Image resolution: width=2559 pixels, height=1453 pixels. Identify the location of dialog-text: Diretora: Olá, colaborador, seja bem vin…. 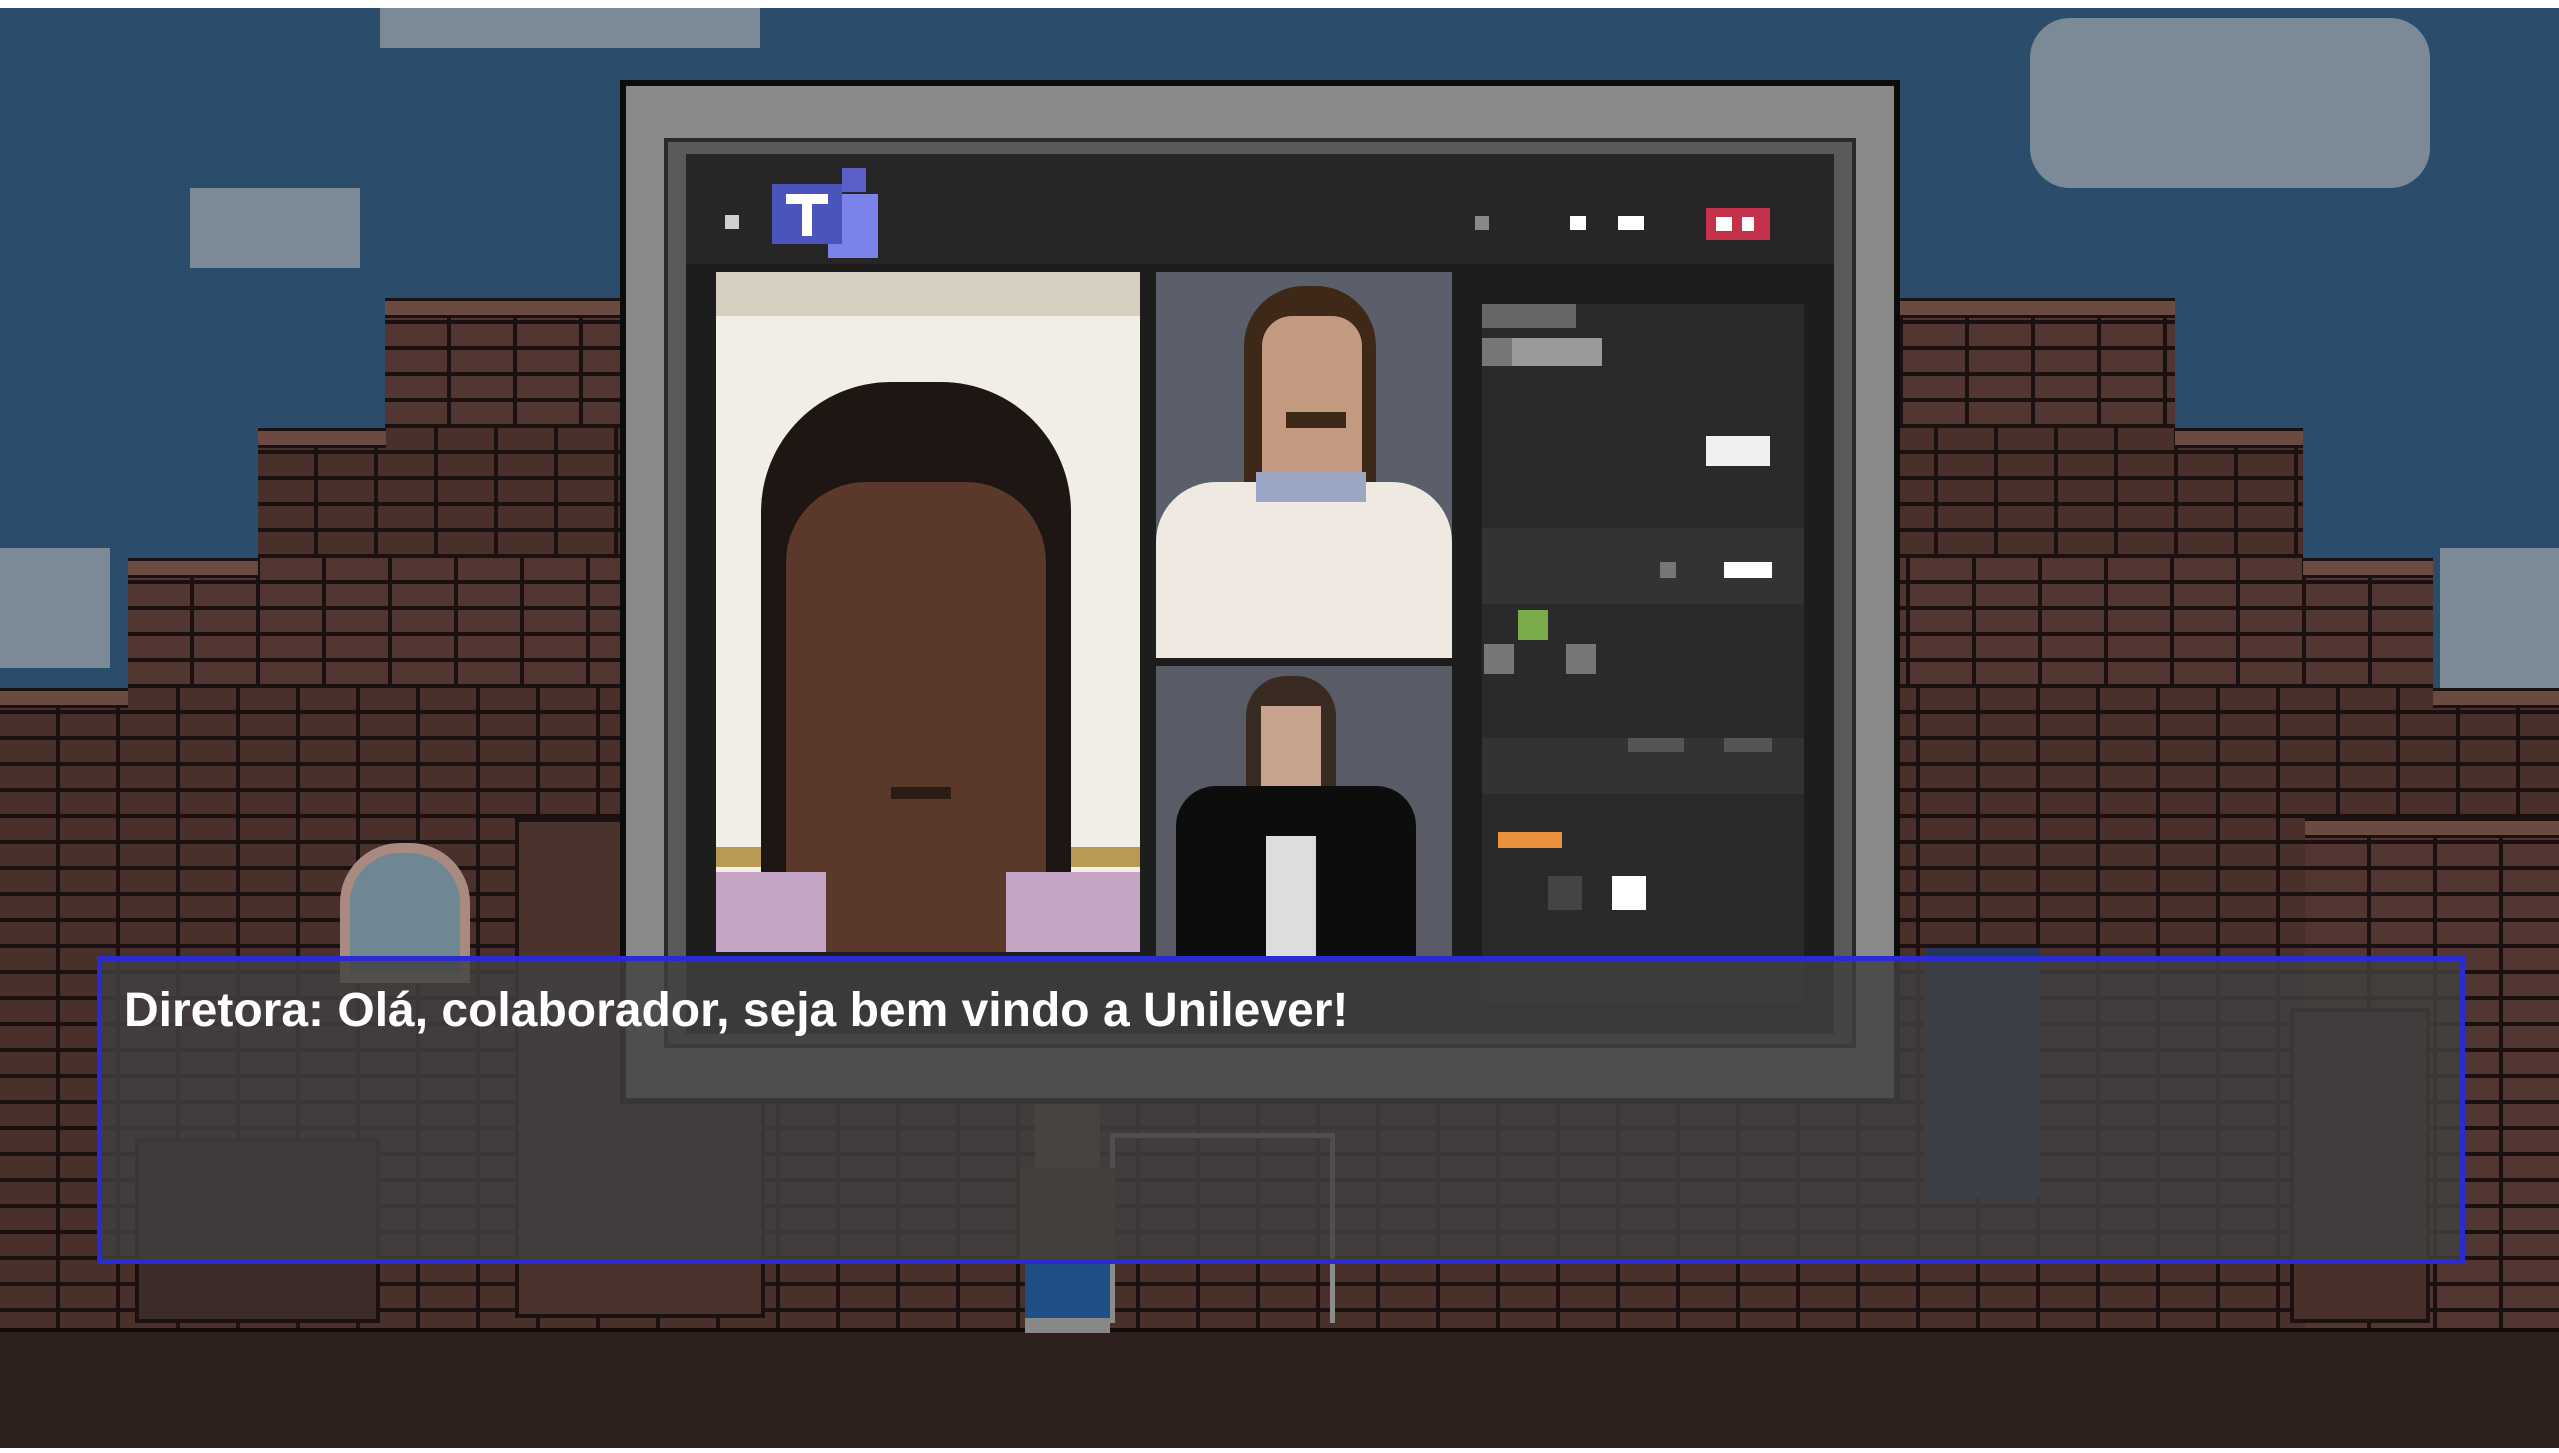
(736, 1010).